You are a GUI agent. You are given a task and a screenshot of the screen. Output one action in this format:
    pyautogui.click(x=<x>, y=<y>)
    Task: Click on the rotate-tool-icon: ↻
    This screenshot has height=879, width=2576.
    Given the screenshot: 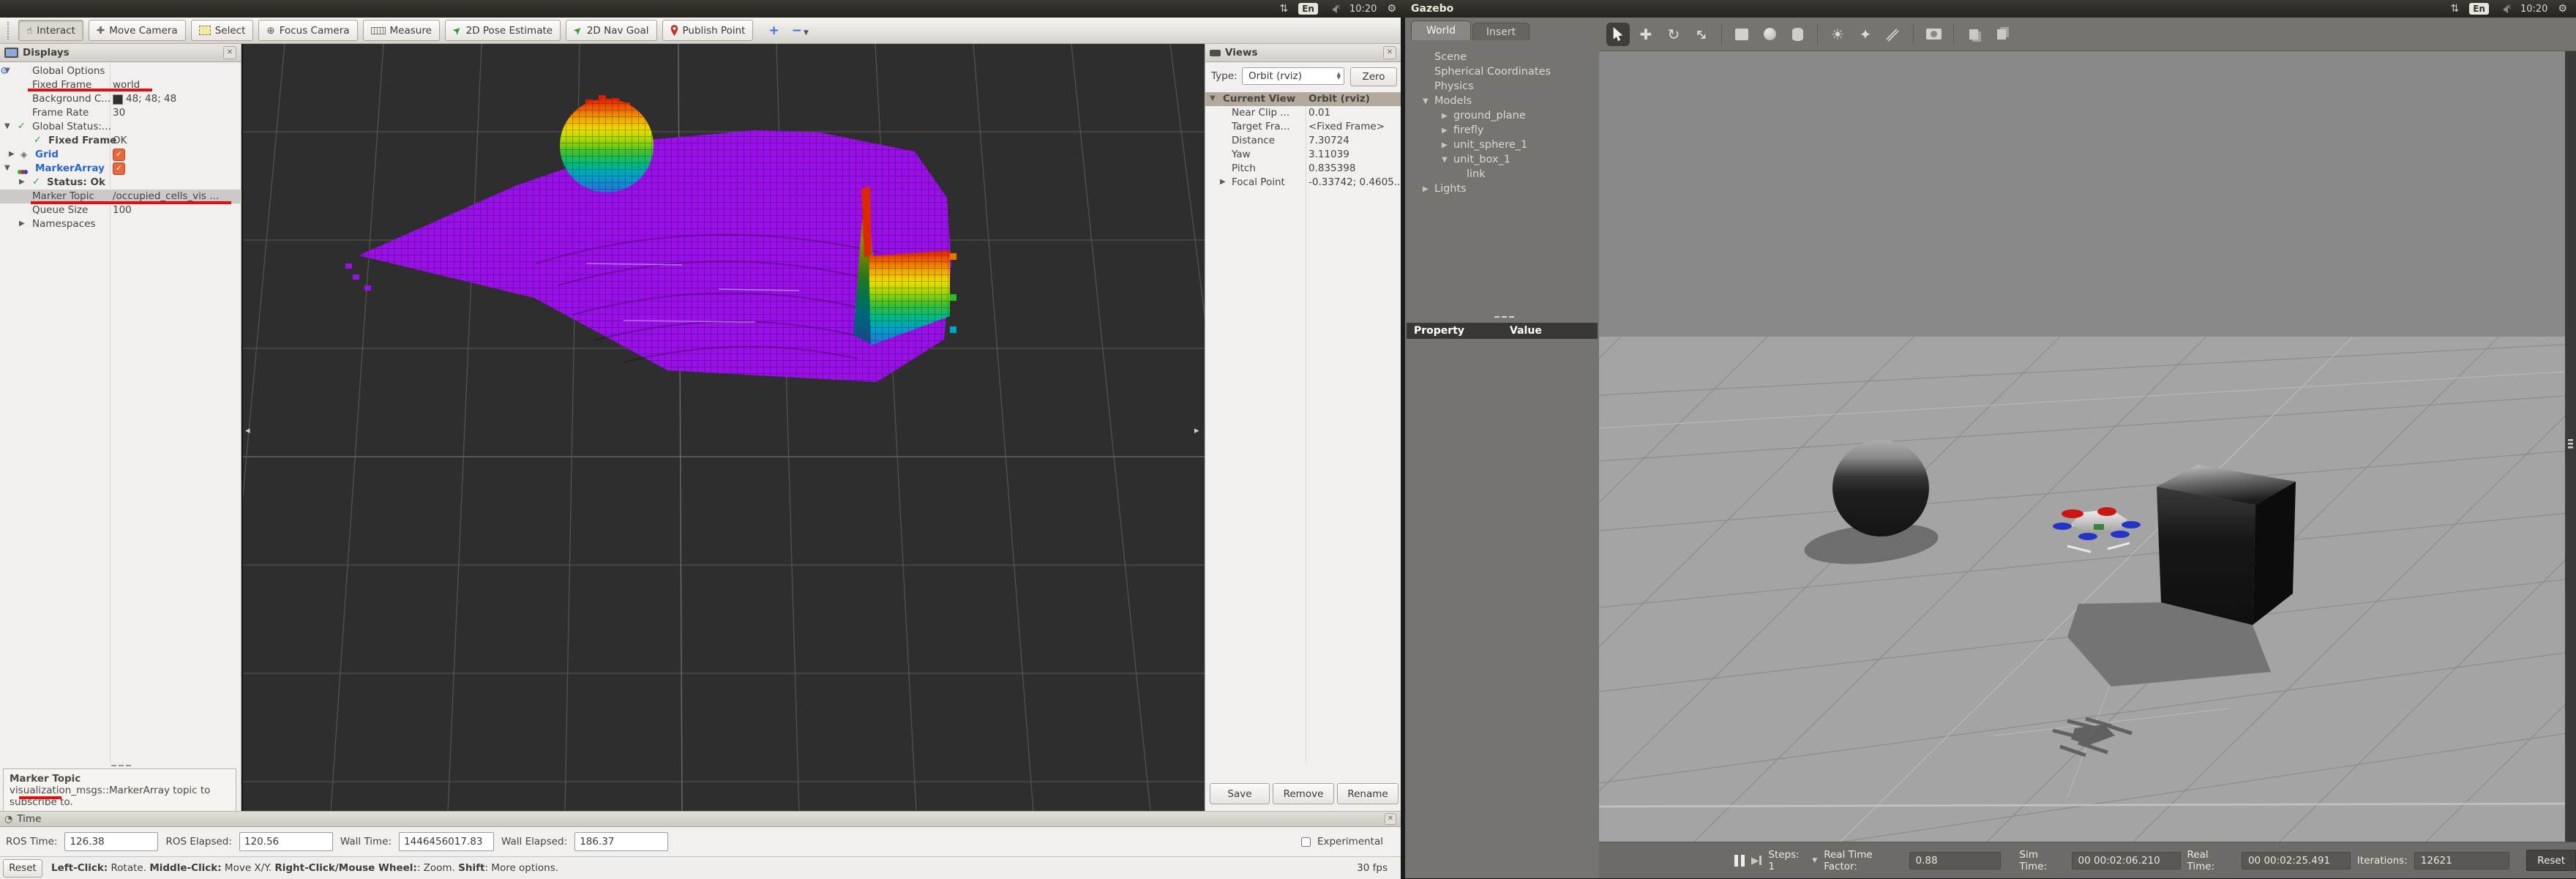 What is the action you would take?
    pyautogui.click(x=1673, y=34)
    